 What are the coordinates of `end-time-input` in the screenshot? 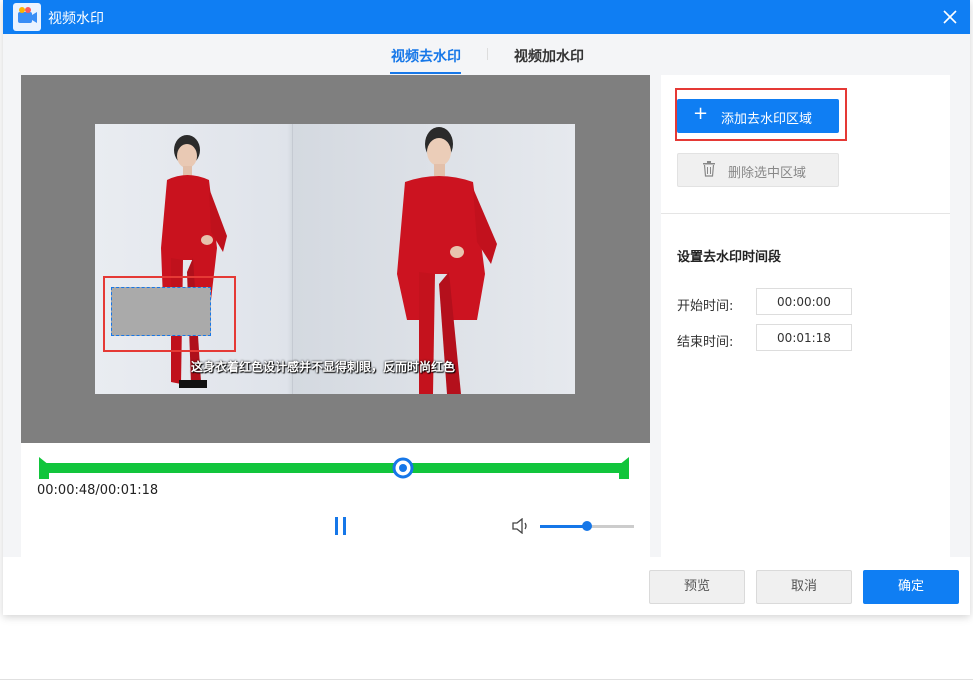 It's located at (804, 337).